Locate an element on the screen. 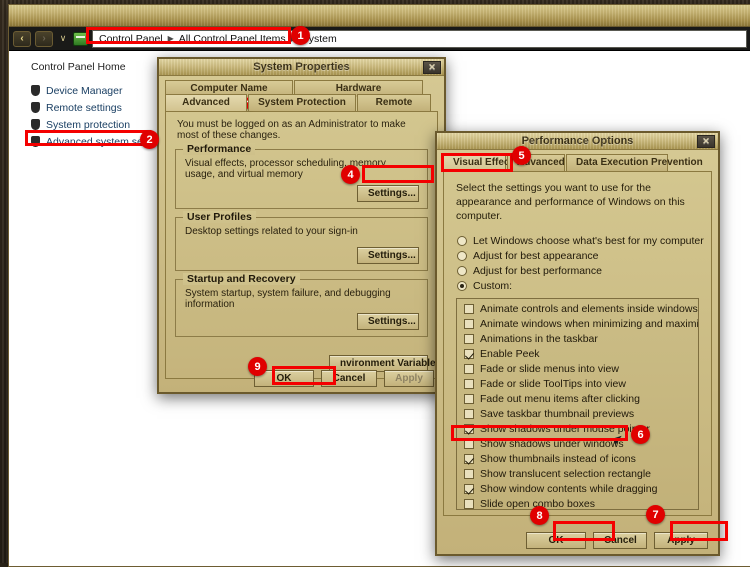 The width and height of the screenshot is (750, 567). radio-icon-selected is located at coordinates (462, 285).